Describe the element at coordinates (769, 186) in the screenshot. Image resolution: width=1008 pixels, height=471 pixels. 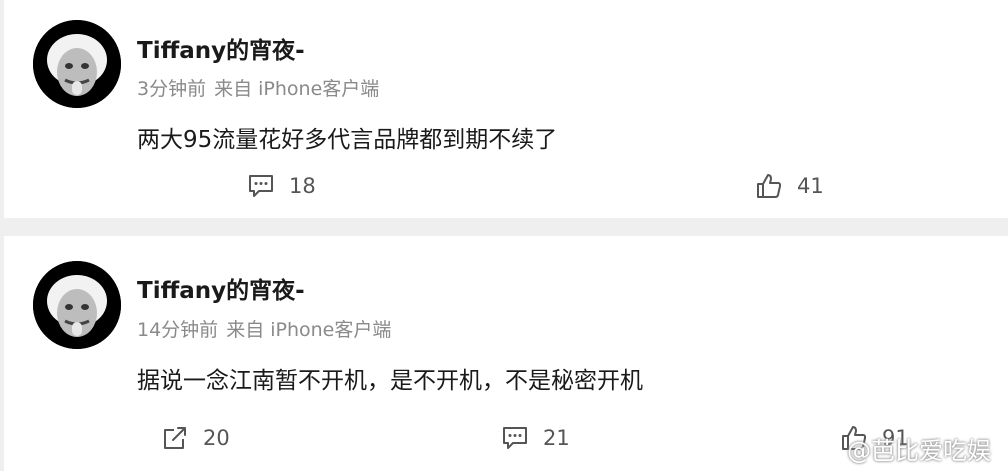
I see `thumbs-up-icon` at that location.